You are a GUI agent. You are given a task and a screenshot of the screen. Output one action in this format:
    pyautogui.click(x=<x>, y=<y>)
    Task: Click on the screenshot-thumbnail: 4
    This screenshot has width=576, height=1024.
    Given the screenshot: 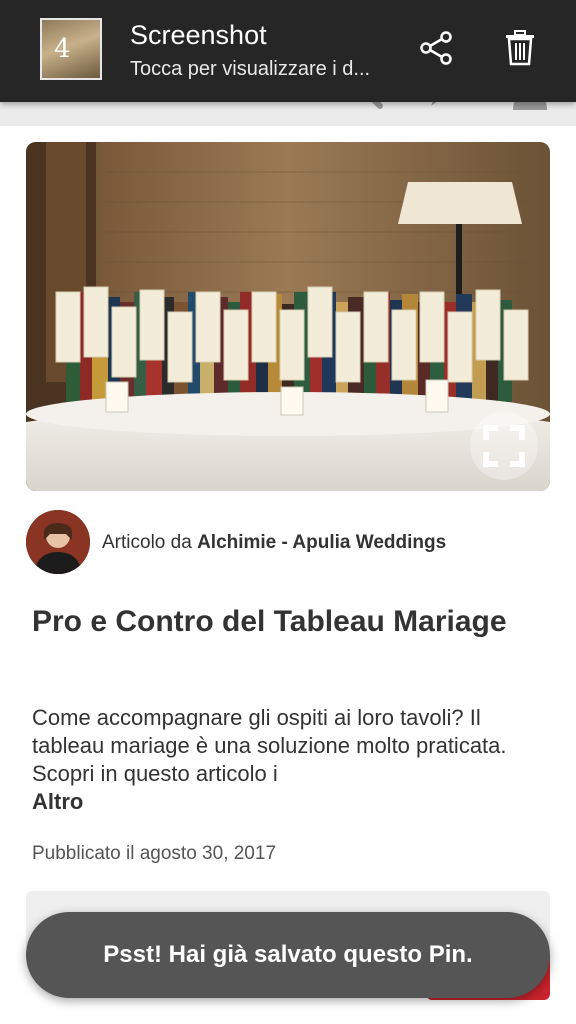 What is the action you would take?
    pyautogui.click(x=71, y=49)
    